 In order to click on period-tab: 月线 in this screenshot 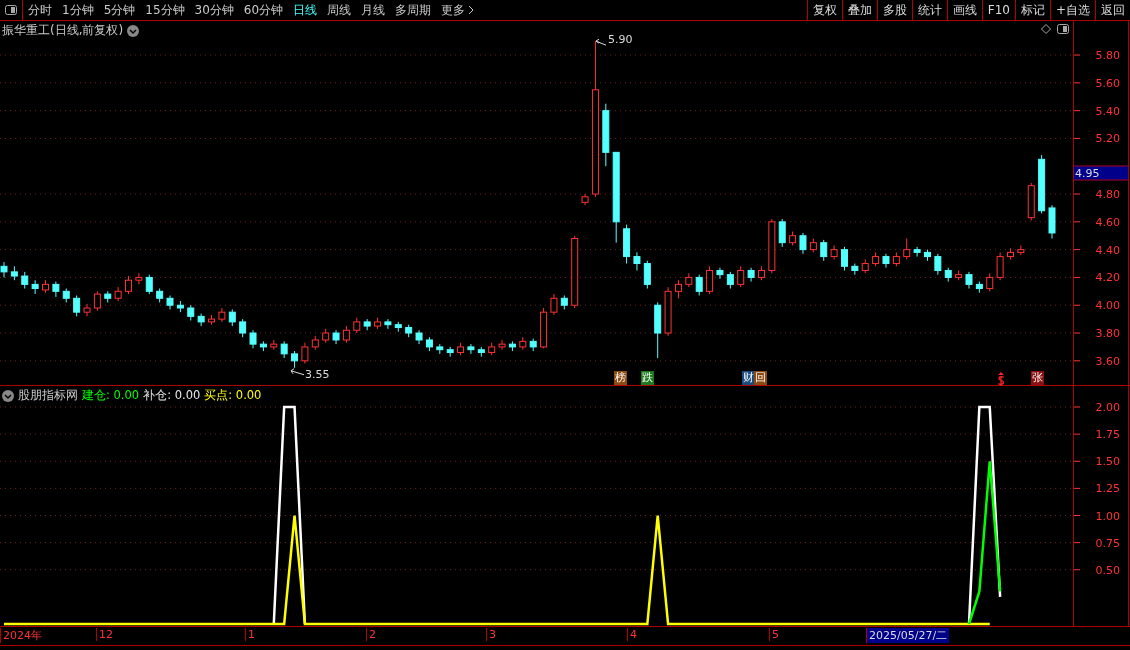, I will do `click(373, 10)`.